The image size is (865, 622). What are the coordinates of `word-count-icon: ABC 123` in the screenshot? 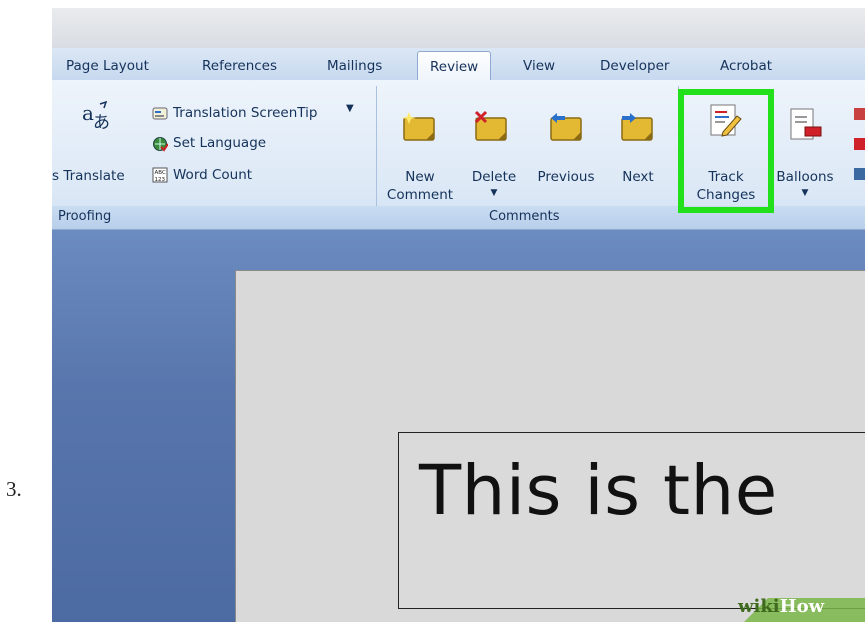 It's located at (160, 175).